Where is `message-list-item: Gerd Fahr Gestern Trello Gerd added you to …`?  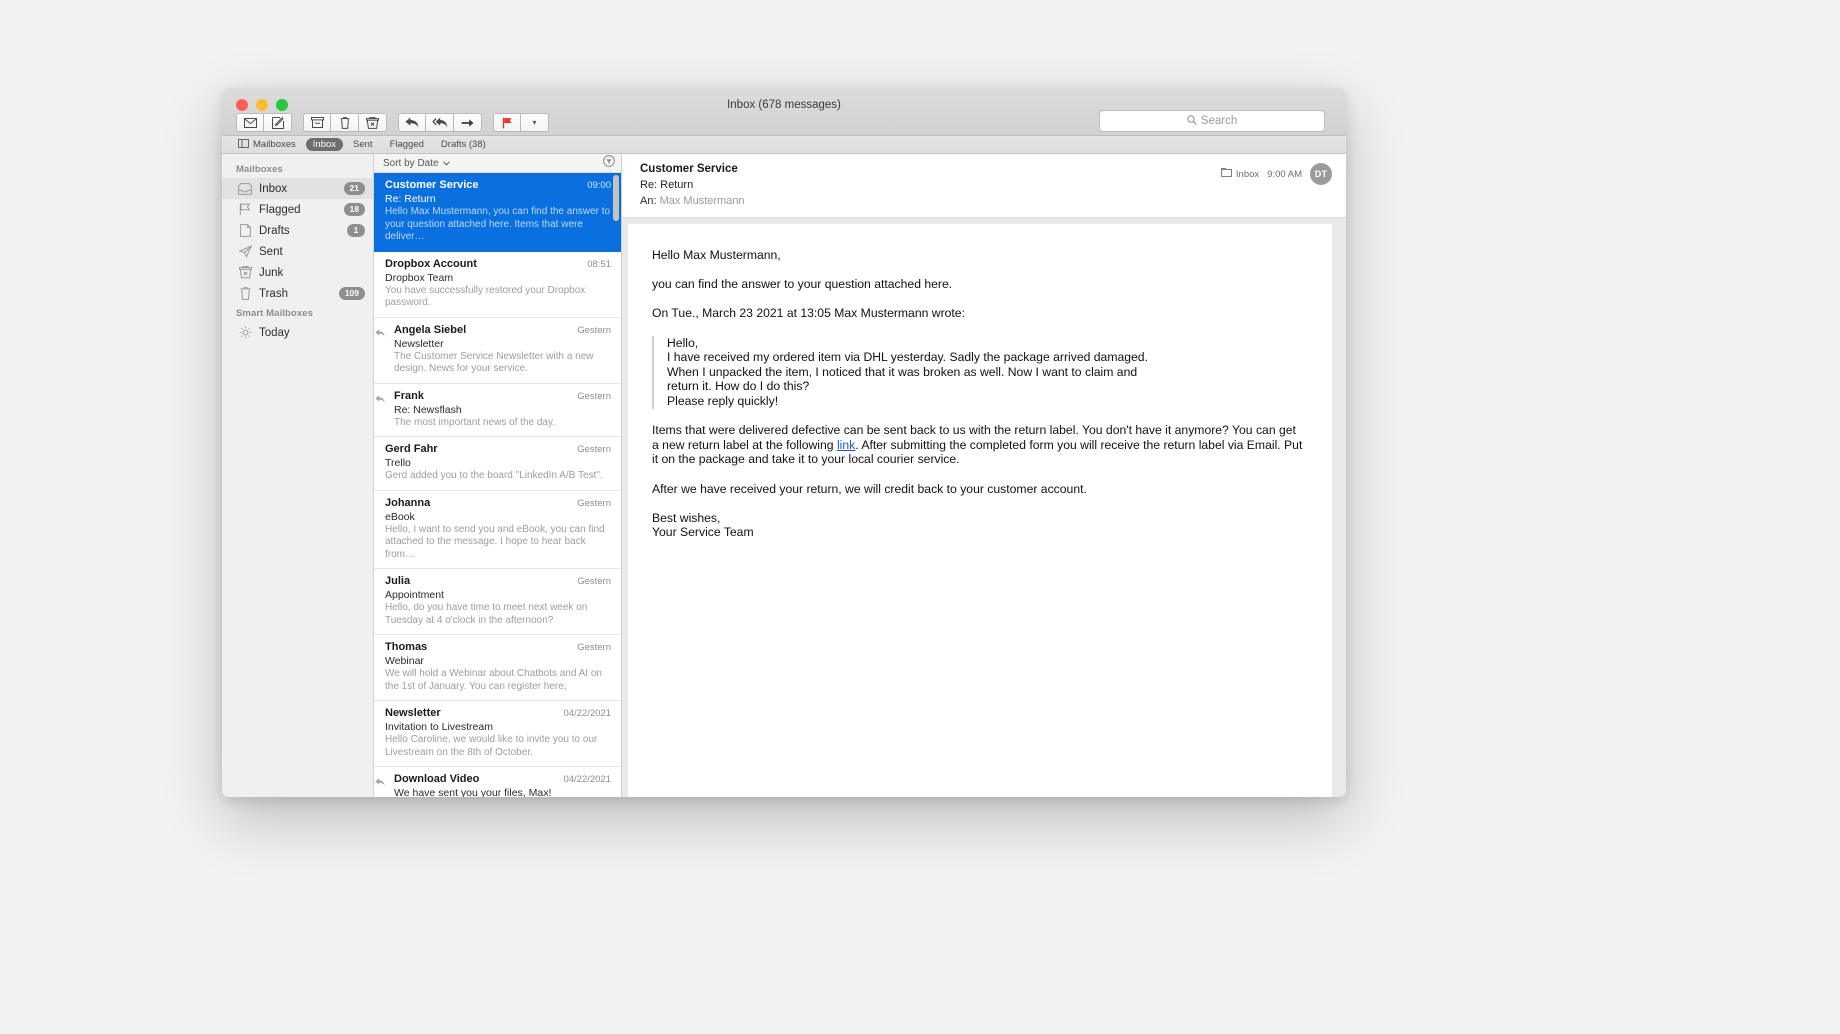
message-list-item: Gerd Fahr Gestern Trello Gerd added you to … is located at coordinates (497, 464).